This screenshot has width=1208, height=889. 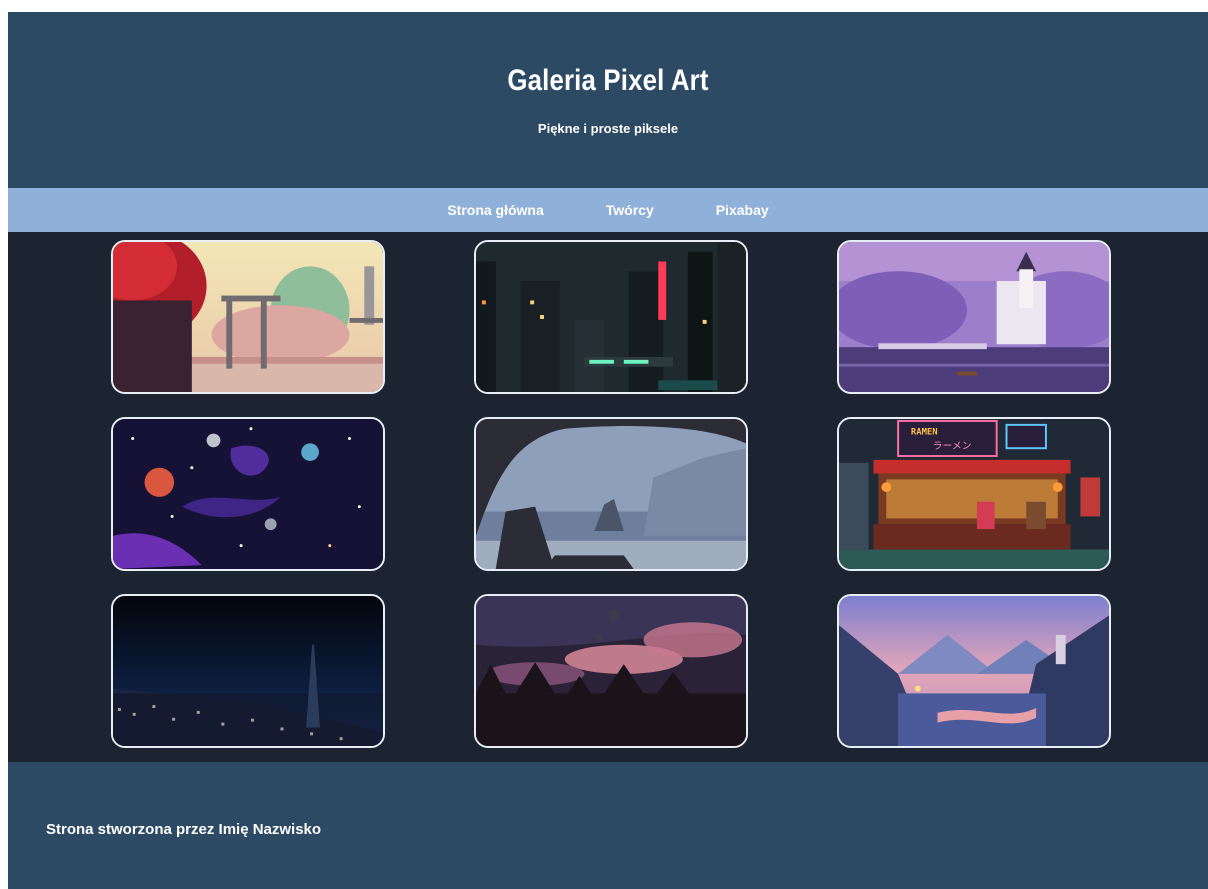 I want to click on nav-link-home: Strona główna, so click(x=495, y=210).